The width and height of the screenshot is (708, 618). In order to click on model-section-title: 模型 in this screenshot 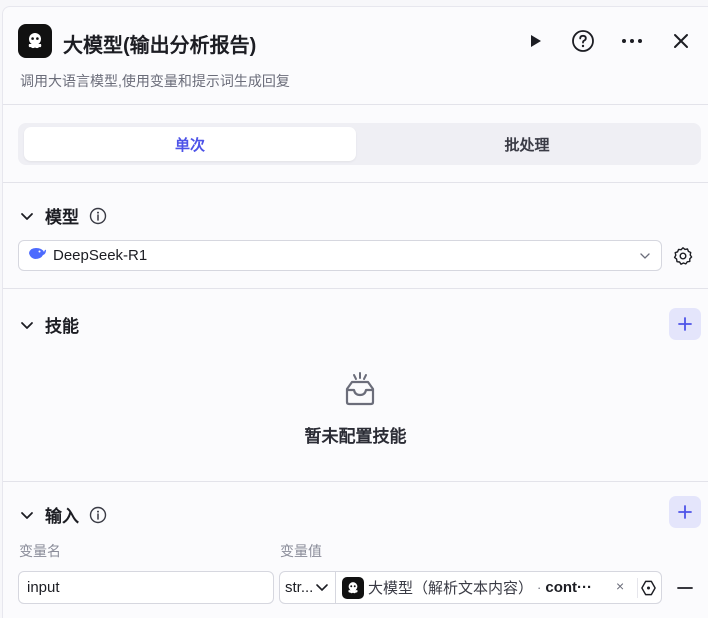, I will do `click(62, 217)`.